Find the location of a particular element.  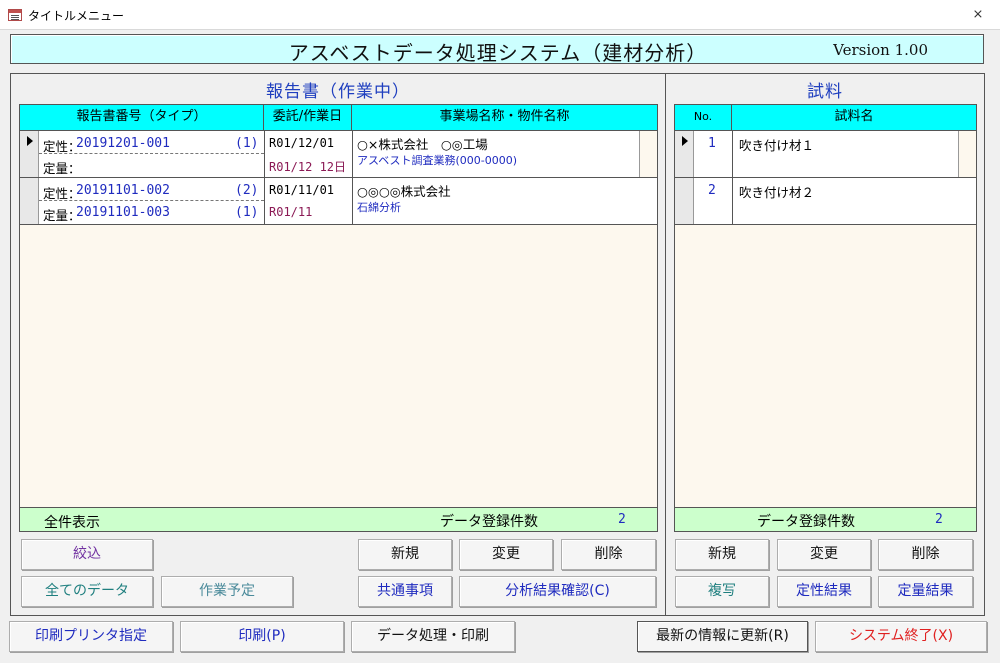

qual-cell: 定性： 20191201-001 (1) is located at coordinates (151, 142).